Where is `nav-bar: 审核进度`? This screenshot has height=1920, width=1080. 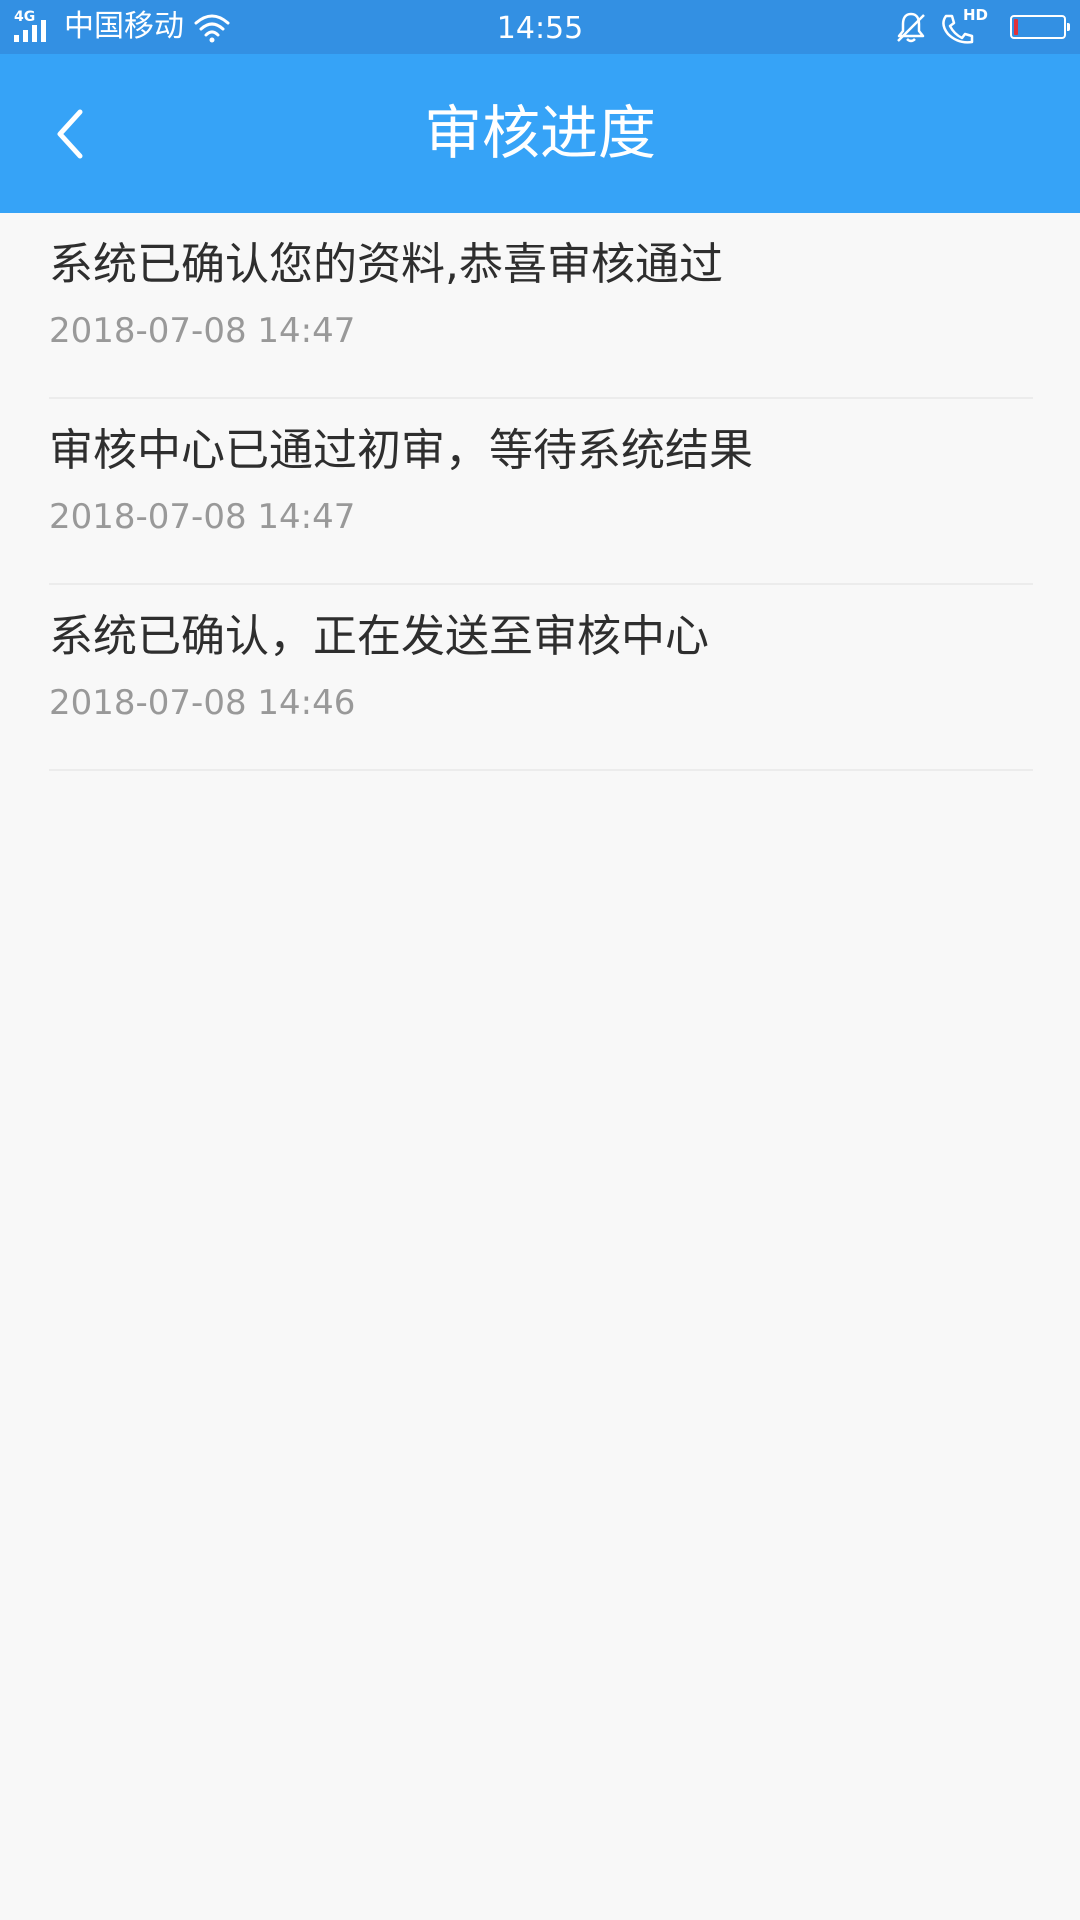
nav-bar: 审核进度 is located at coordinates (540, 133).